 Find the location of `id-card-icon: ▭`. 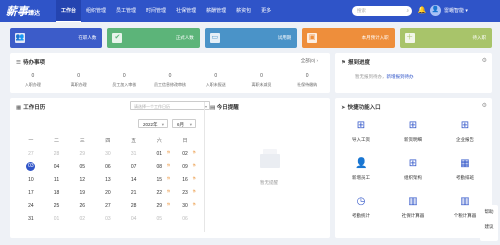

id-card-icon: ▭ is located at coordinates (214, 38).